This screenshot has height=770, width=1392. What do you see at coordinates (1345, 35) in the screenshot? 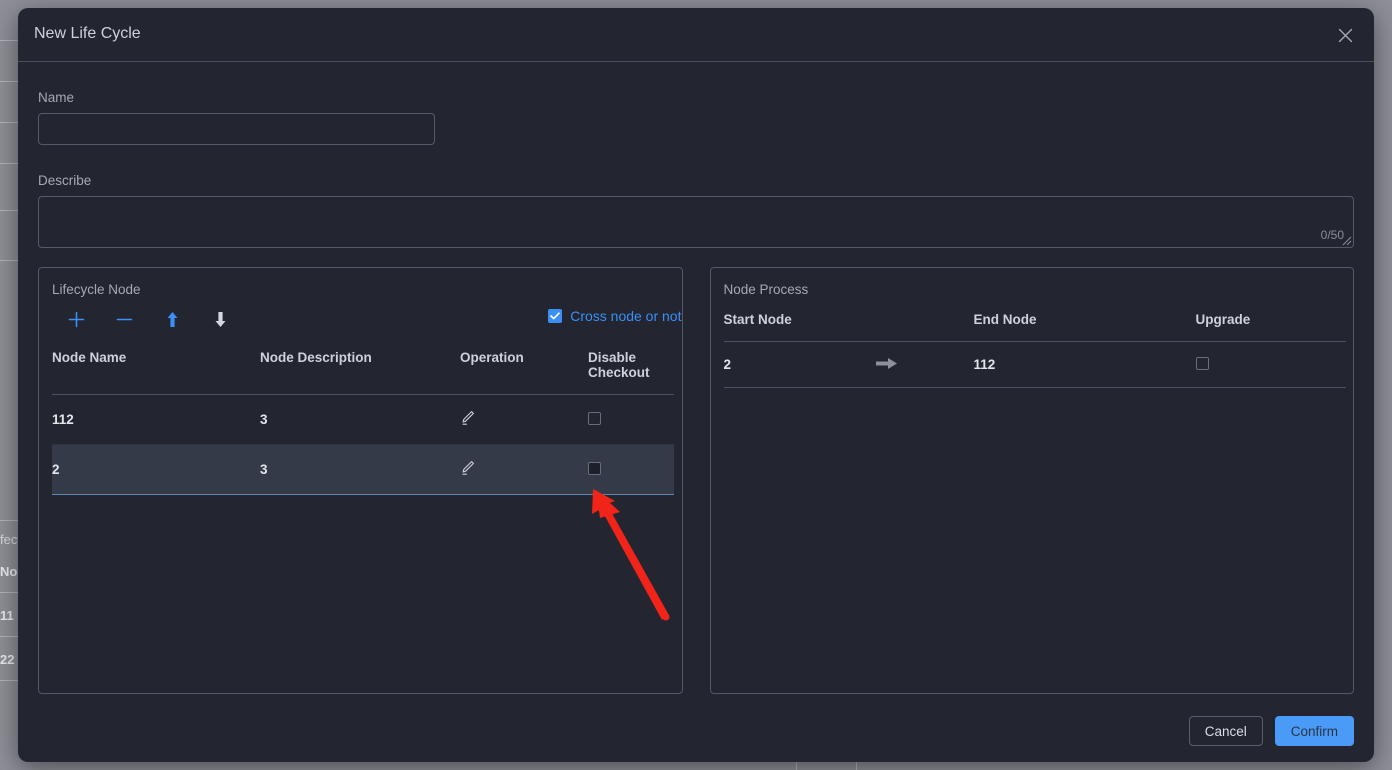
I see `close-icon` at bounding box center [1345, 35].